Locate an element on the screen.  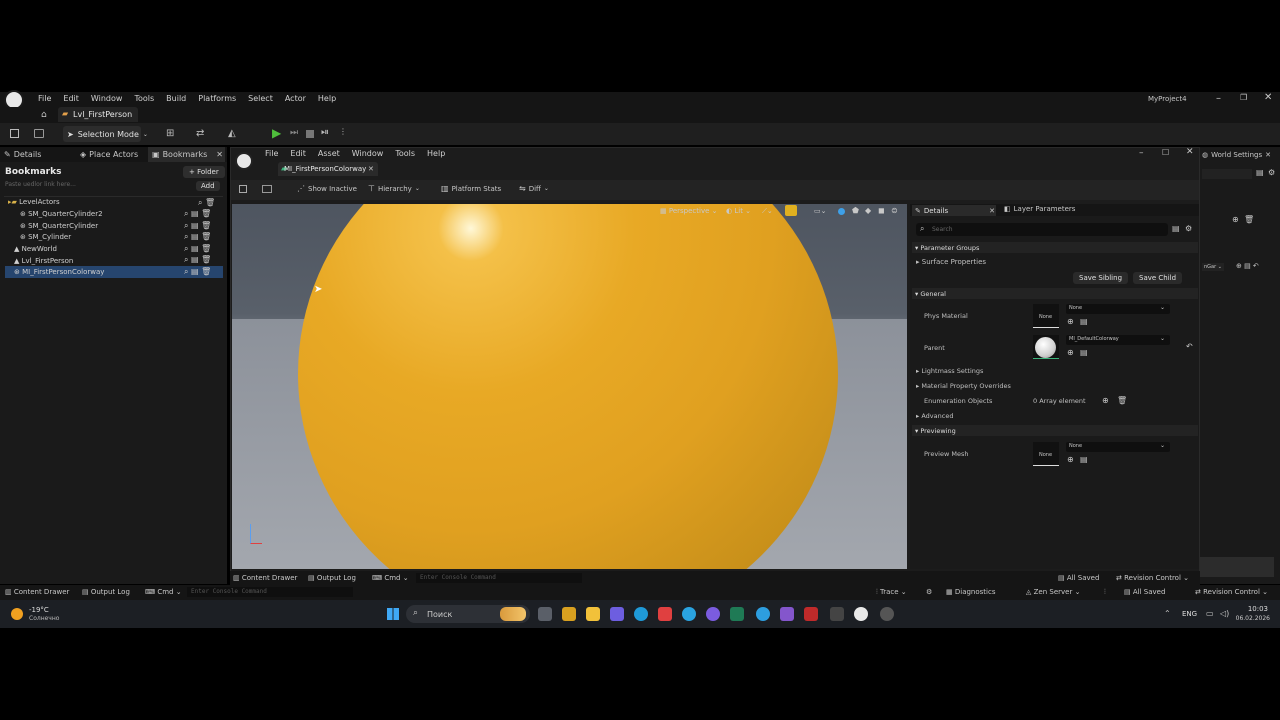
parent-dropdown: MI_DefaultColorway ⌄ is located at coordinates (1118, 340).